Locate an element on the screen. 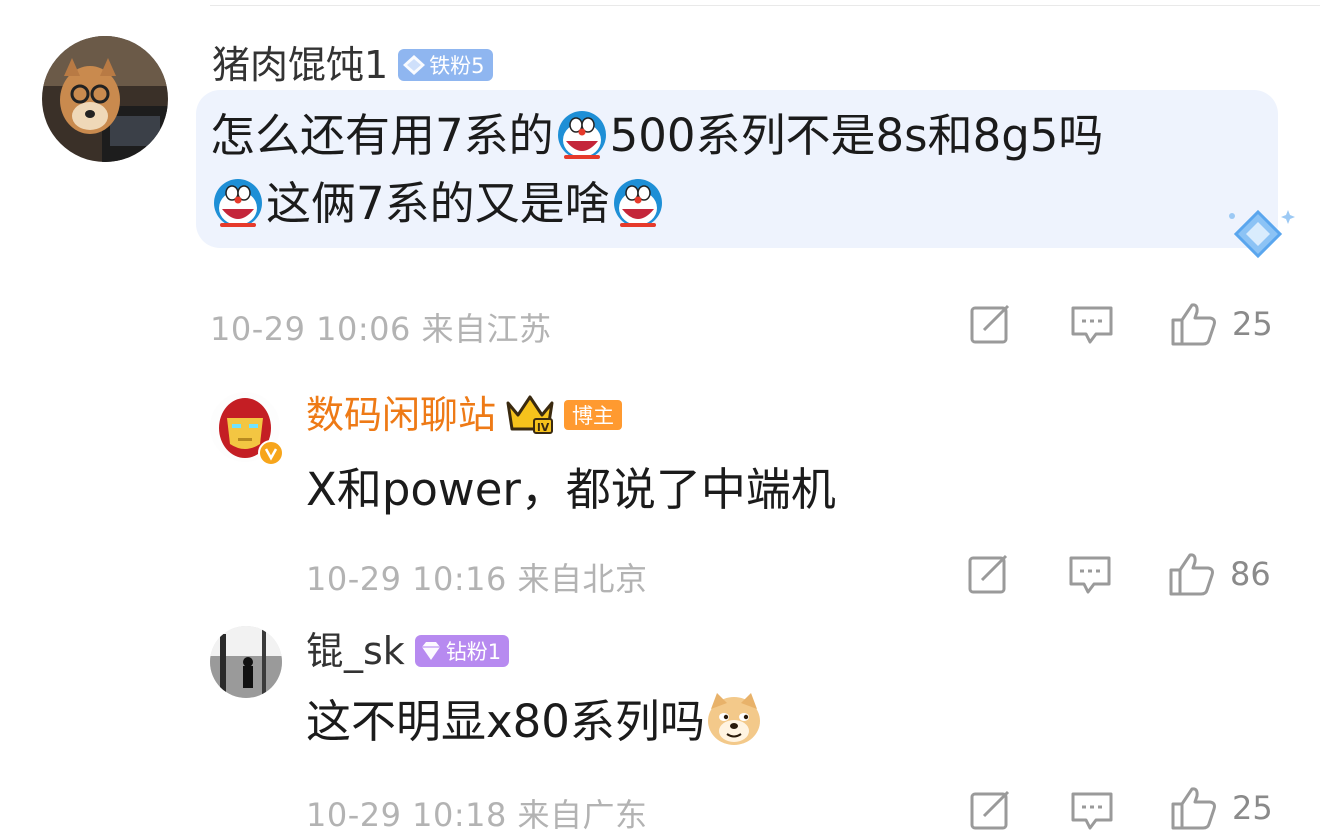  text-segment: 这俩7系的又是啥 is located at coordinates (438, 203).